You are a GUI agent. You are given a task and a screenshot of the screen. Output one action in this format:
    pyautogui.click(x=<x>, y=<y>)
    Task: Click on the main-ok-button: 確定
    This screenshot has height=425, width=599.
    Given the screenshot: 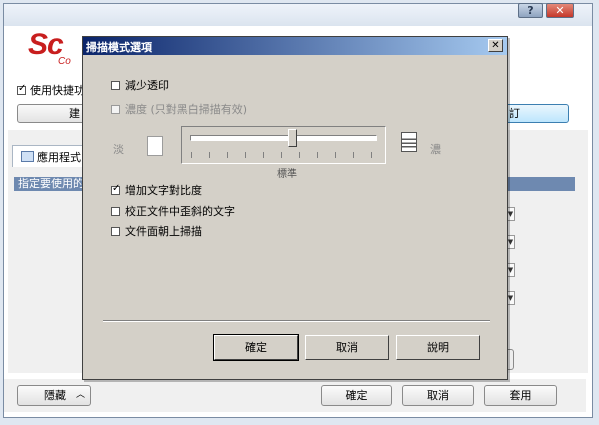 What is the action you would take?
    pyautogui.click(x=356, y=395)
    